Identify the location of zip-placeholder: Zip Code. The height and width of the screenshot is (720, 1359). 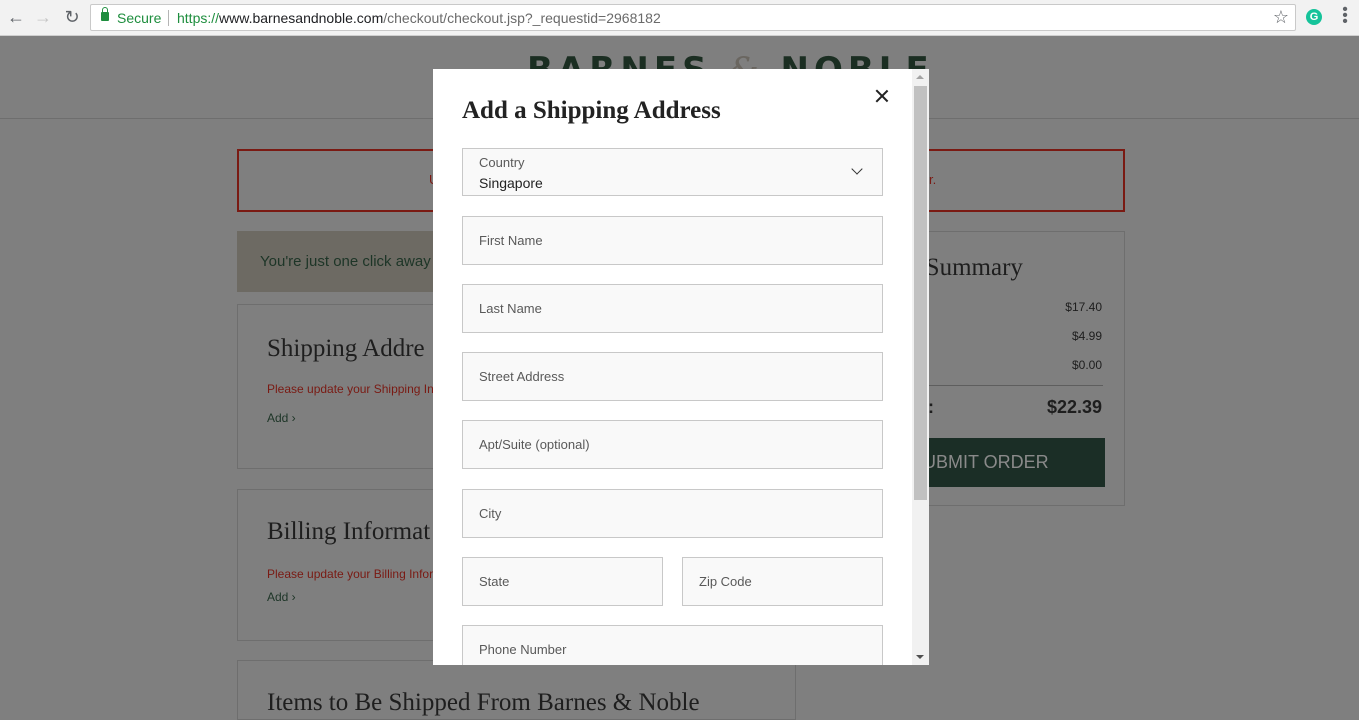
(725, 581).